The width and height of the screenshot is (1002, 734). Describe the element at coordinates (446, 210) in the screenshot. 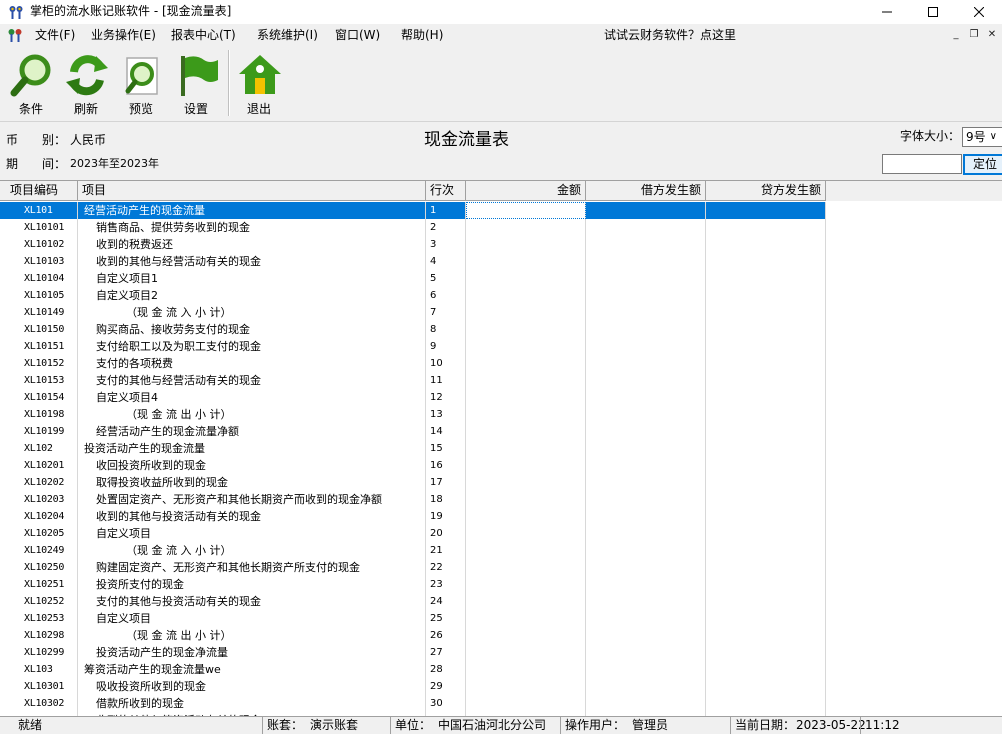

I see `cell-line: 1` at that location.